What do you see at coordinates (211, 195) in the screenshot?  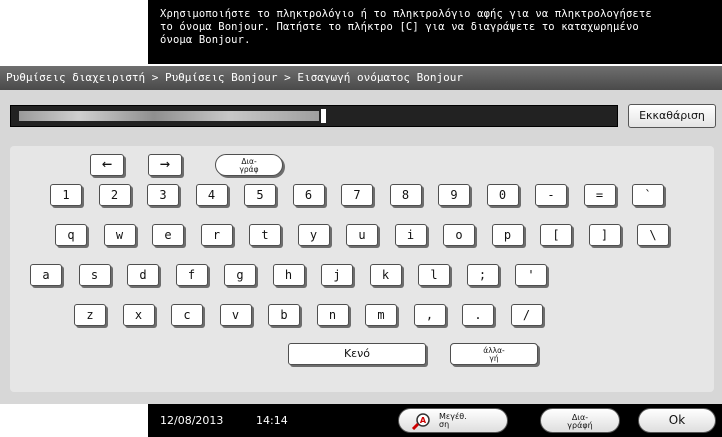 I see `key-row1-3: 4` at bounding box center [211, 195].